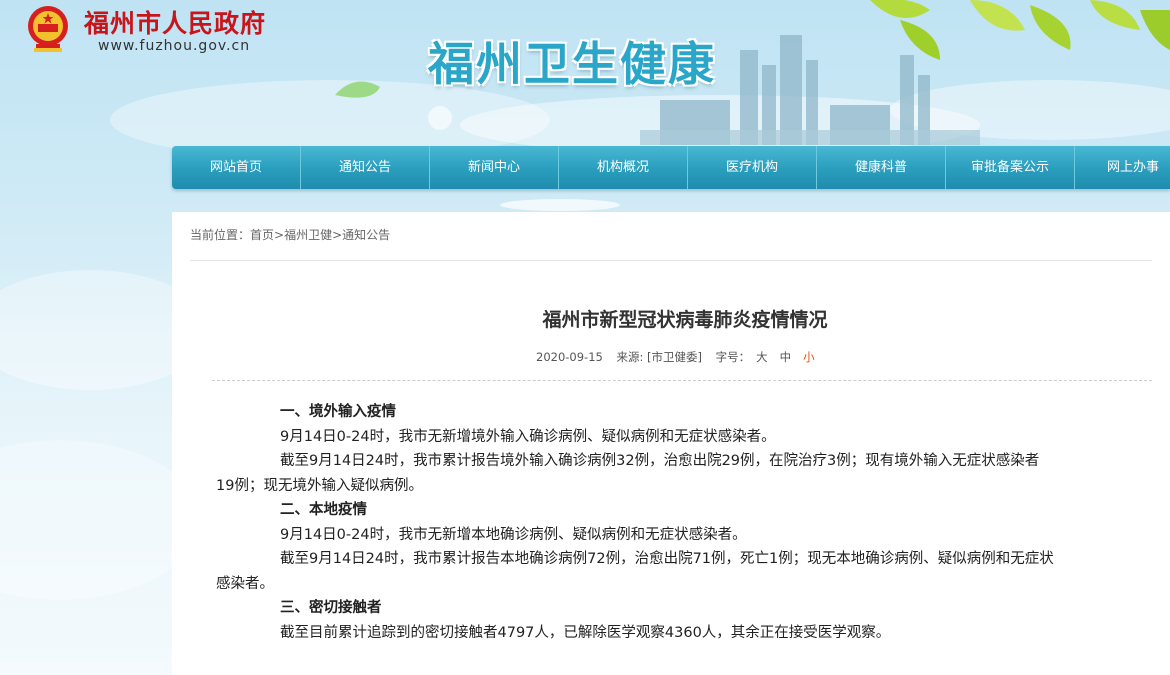  Describe the element at coordinates (733, 357) in the screenshot. I see `font-size-label: 字号：` at that location.